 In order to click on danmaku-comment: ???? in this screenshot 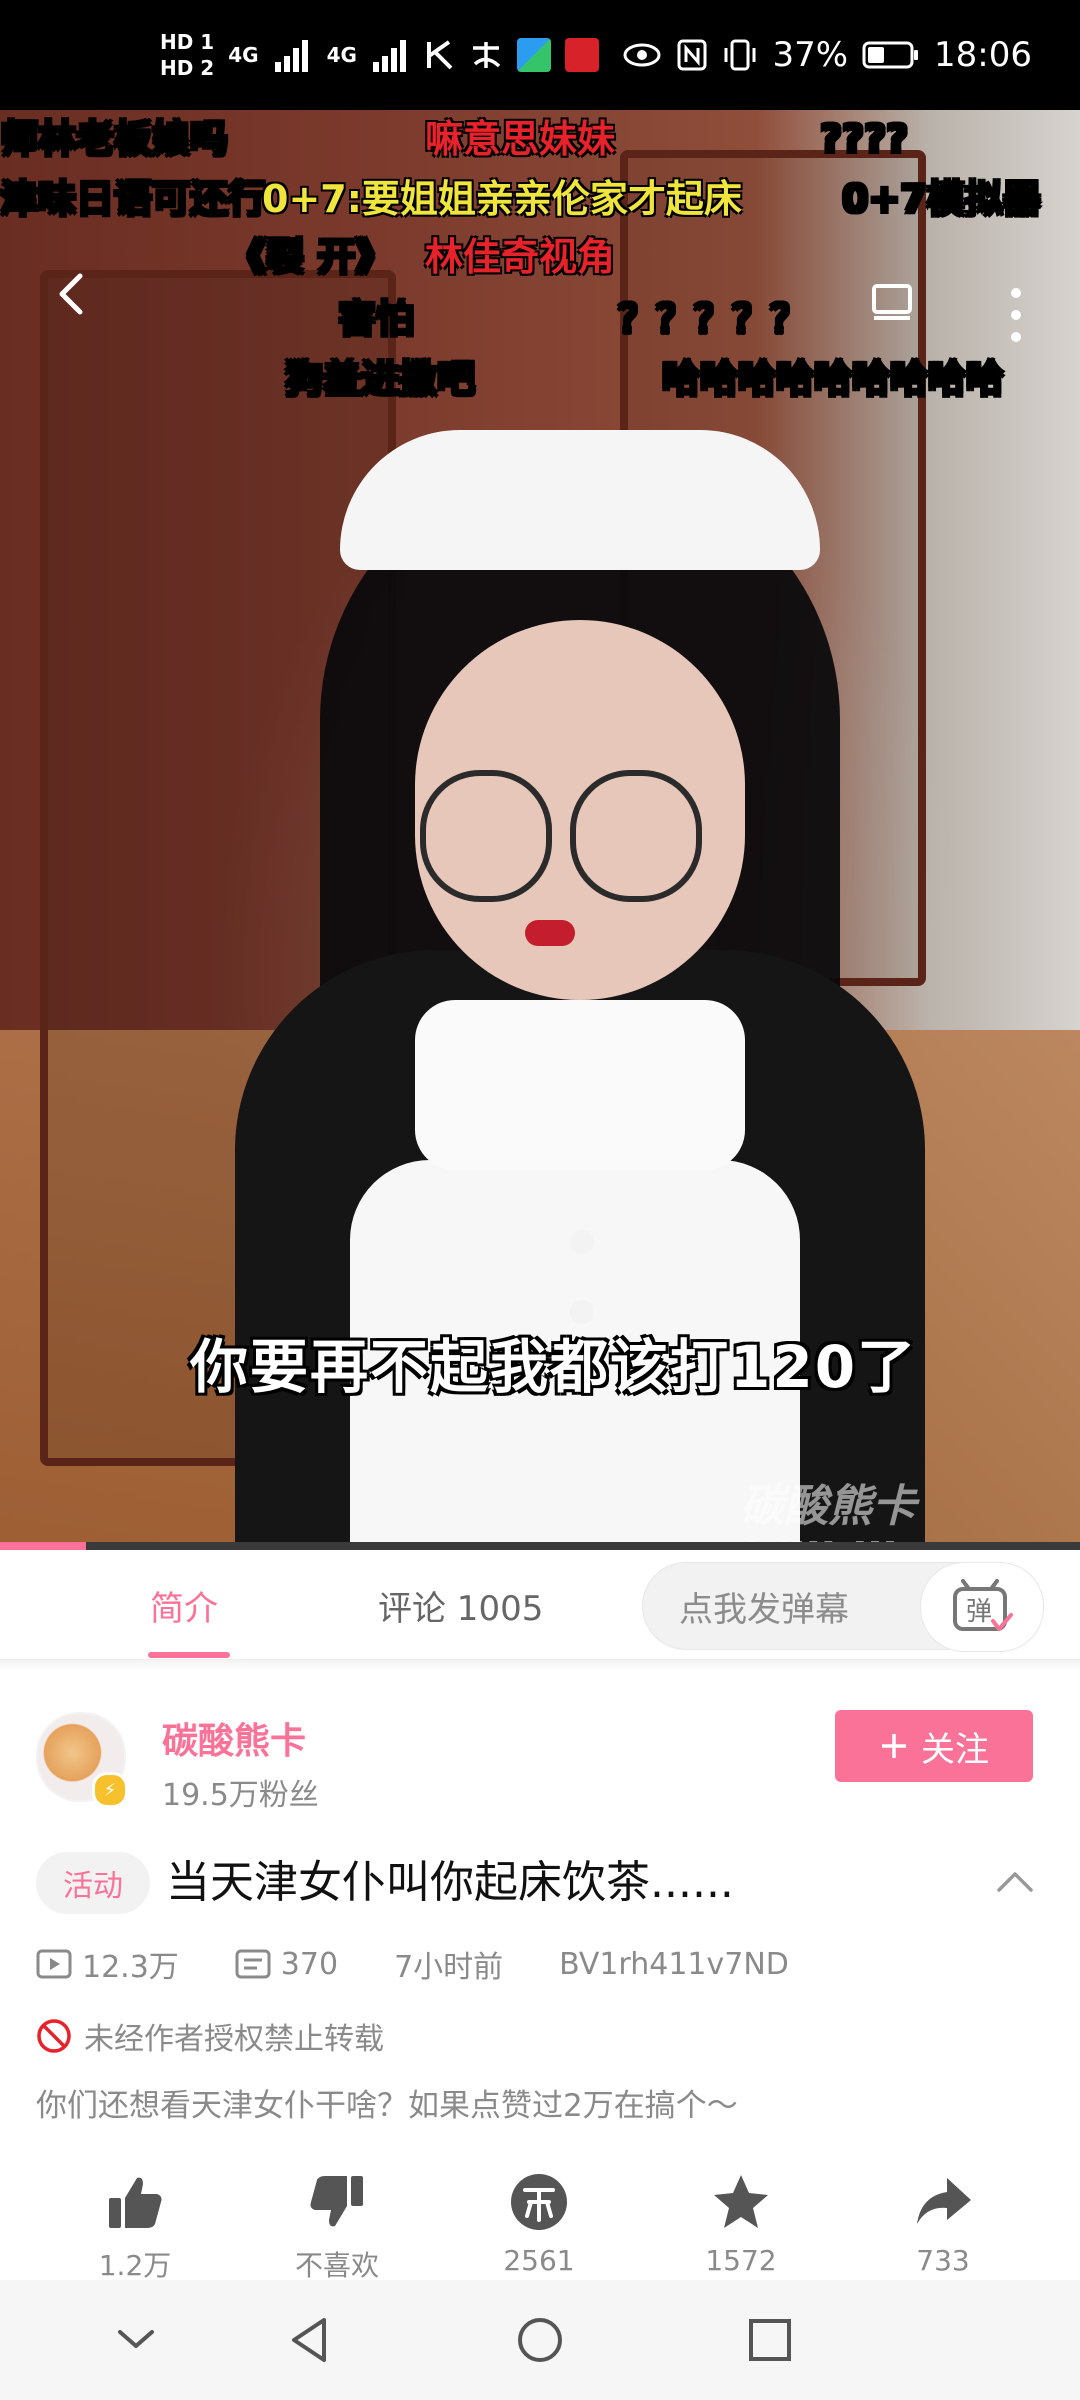, I will do `click(864, 139)`.